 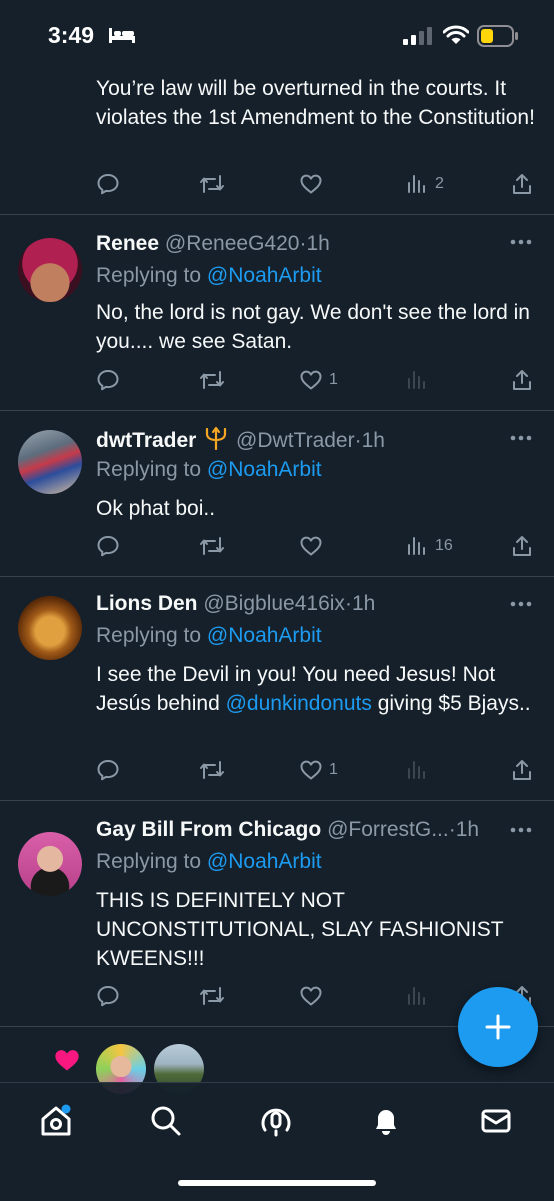 What do you see at coordinates (122, 35) in the screenshot?
I see `bed-icon` at bounding box center [122, 35].